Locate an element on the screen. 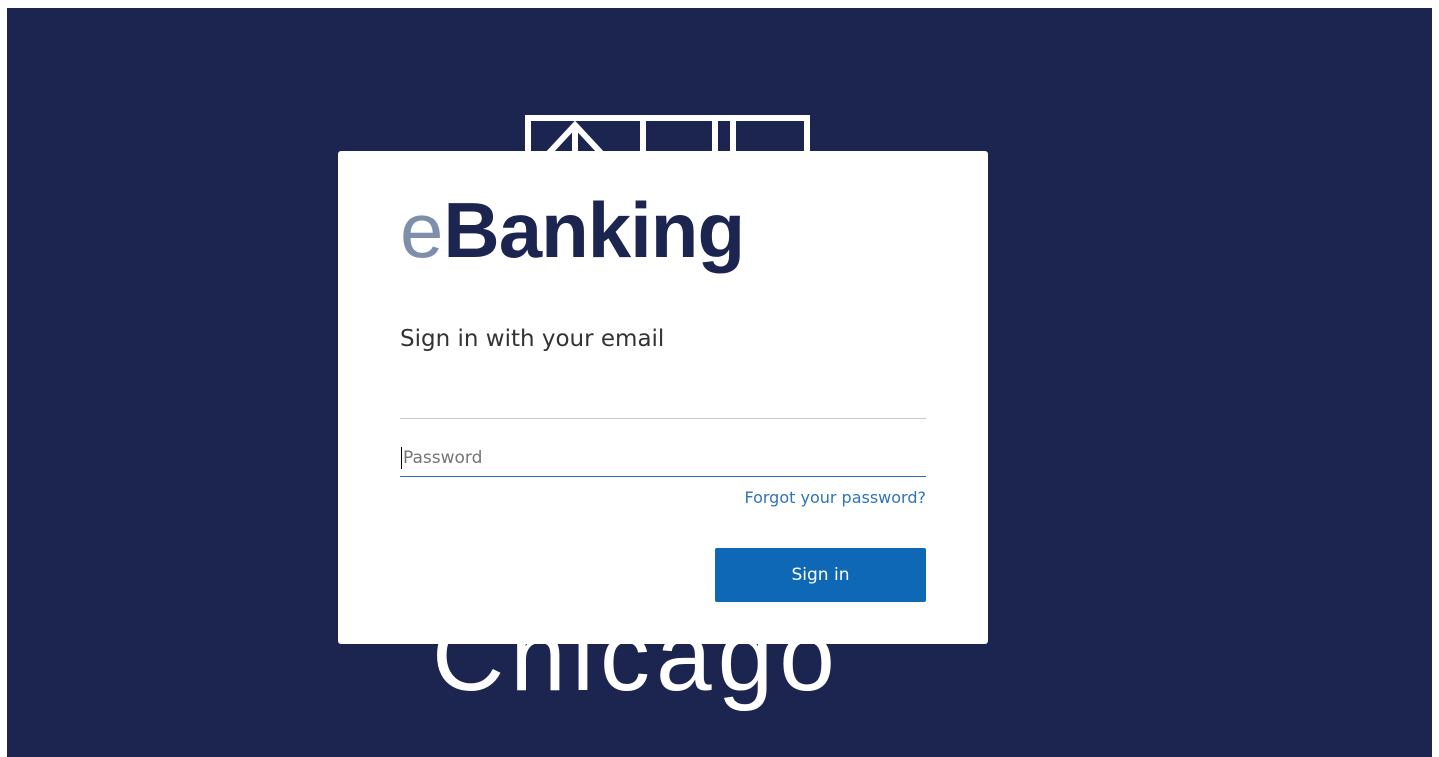 The height and width of the screenshot is (757, 1439). sign-in-heading: Sign in with your email is located at coordinates (532, 339).